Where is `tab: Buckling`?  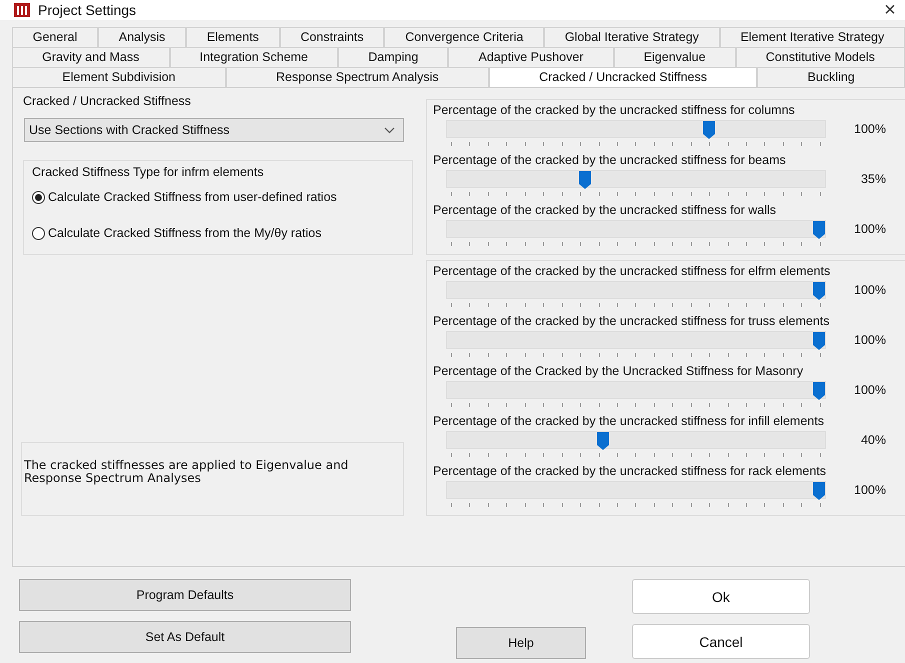 tab: Buckling is located at coordinates (831, 77).